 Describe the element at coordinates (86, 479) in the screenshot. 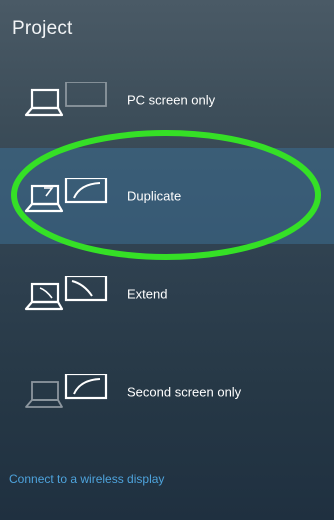

I see `connect-wireless-display-link: Connect to a wireless display` at that location.